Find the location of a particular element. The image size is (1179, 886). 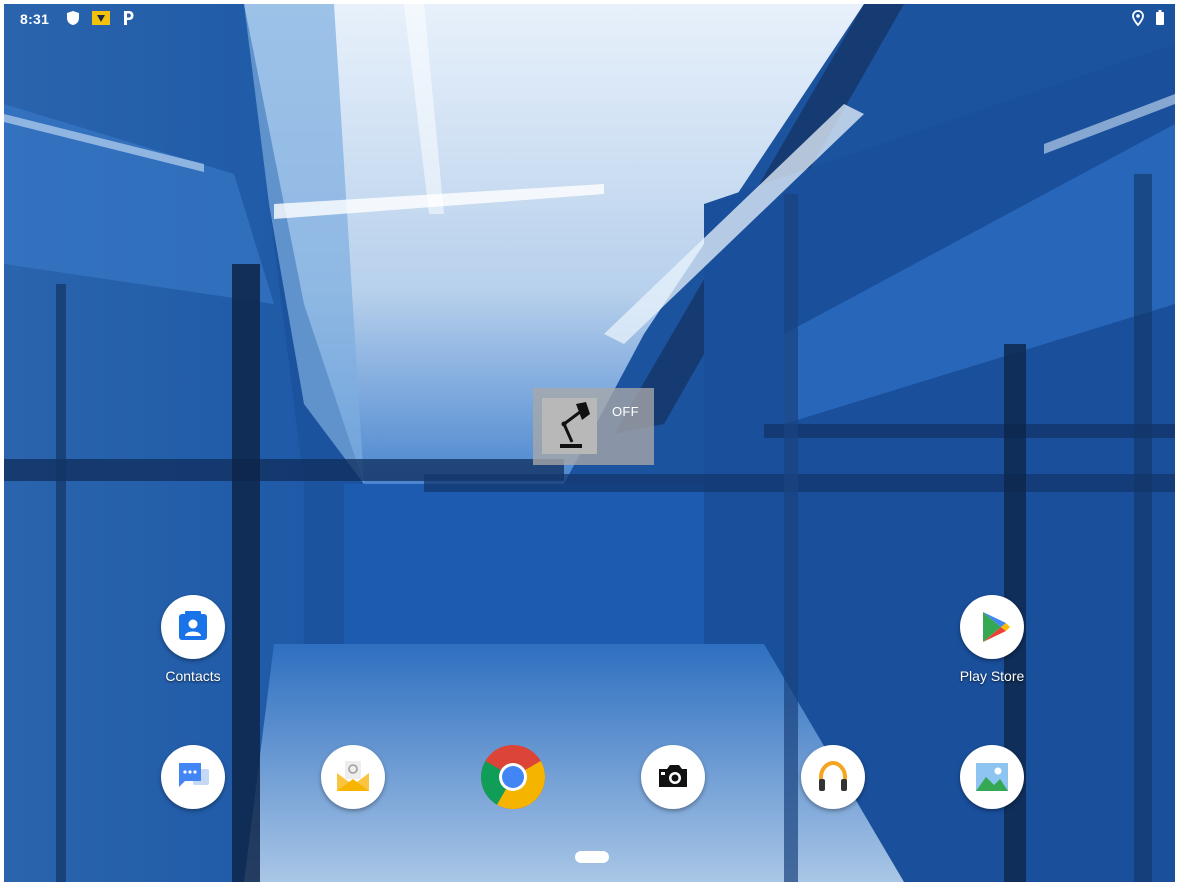

dock-gallery is located at coordinates (992, 777).